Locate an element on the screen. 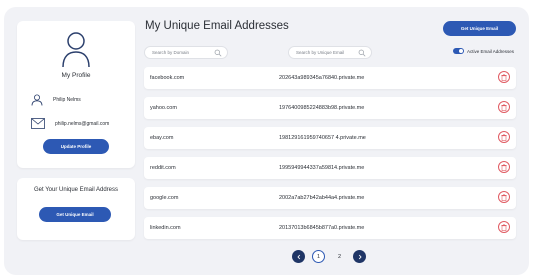  row-unique-email: 1976400985224883b98.private.me is located at coordinates (322, 108).